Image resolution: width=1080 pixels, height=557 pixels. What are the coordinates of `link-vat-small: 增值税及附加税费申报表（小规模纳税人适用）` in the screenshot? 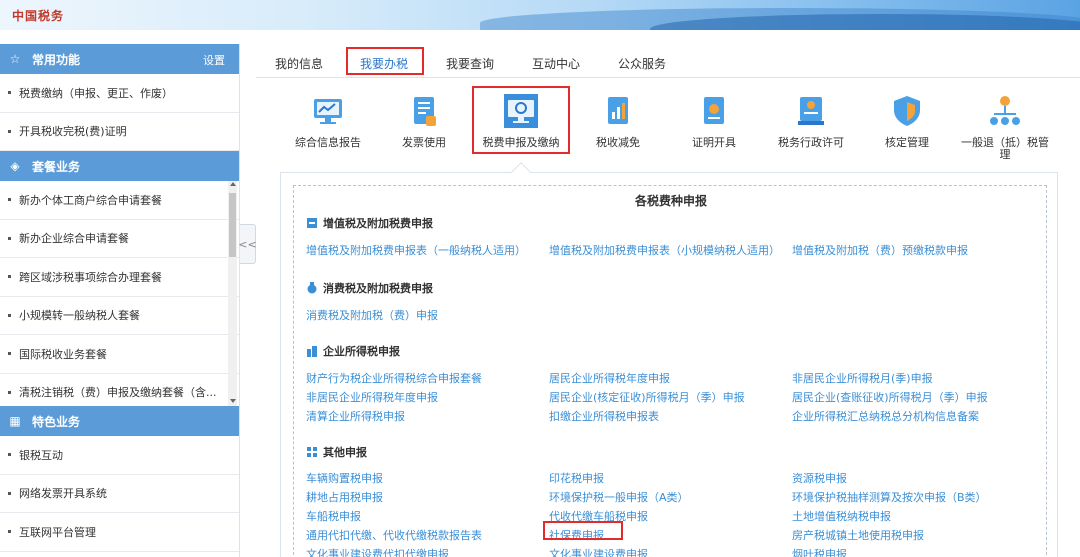 It's located at (664, 250).